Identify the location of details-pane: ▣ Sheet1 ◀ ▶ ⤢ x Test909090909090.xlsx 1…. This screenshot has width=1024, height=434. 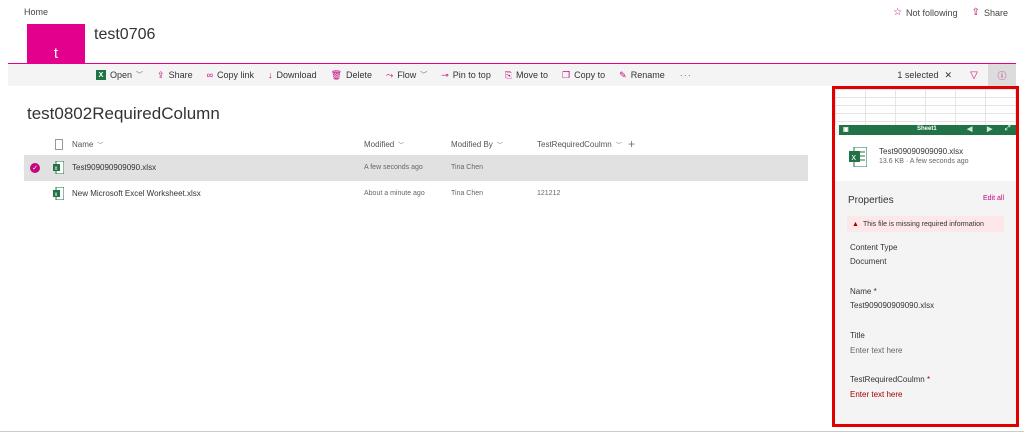
(925, 256).